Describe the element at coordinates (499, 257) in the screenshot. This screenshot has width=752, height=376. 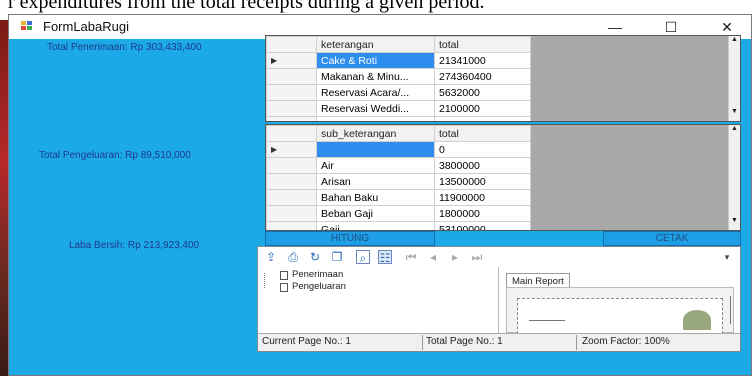
I see `report-toolbar: ⇪ ⎙ ↻ ❐ ⌕ ☷ ⏮ ◂ ▸ ⏭ ▾` at that location.